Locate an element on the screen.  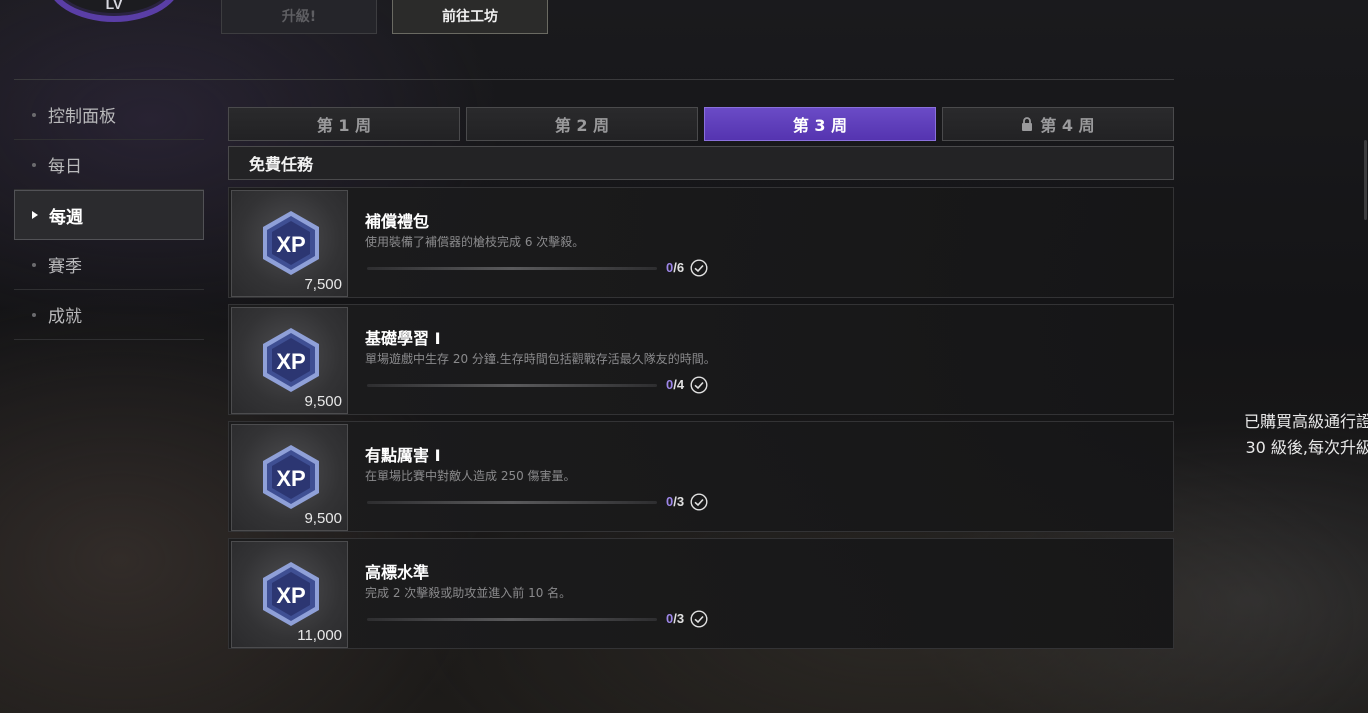
sidebar-item-label: 每週 is located at coordinates (66, 217).